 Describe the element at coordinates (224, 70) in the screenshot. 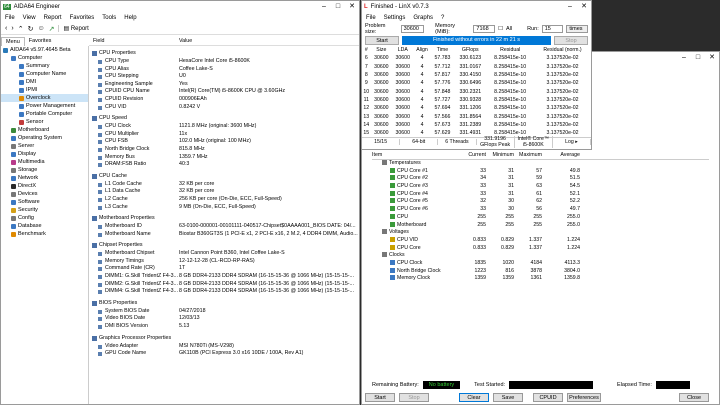

I see `property-row: CPU Alias Coffee Lake-S` at that location.